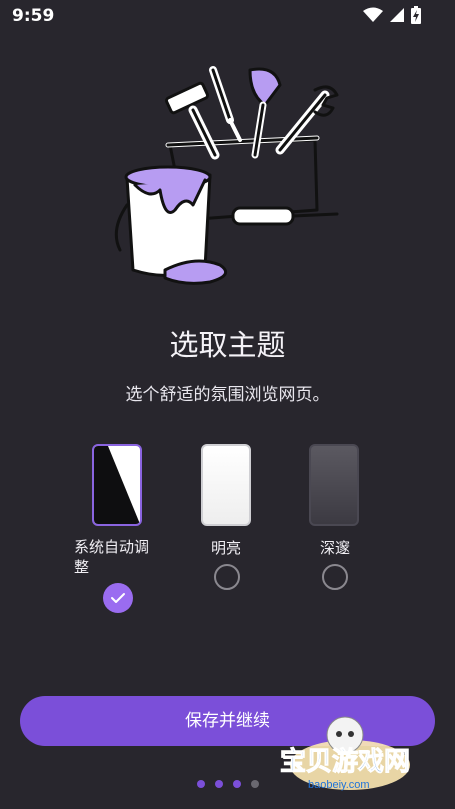 The width and height of the screenshot is (455, 809). I want to click on theme-label-light: 明亮, so click(226, 548).